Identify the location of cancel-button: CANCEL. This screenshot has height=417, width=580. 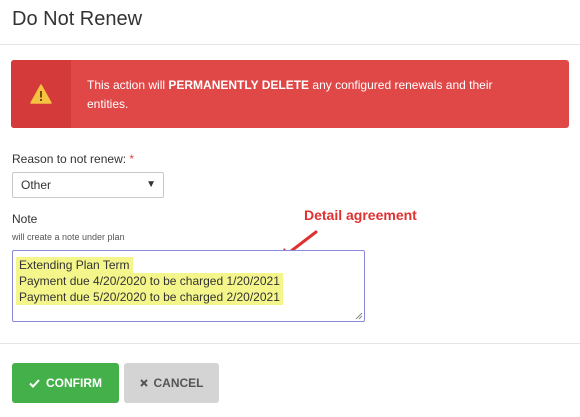
(171, 383).